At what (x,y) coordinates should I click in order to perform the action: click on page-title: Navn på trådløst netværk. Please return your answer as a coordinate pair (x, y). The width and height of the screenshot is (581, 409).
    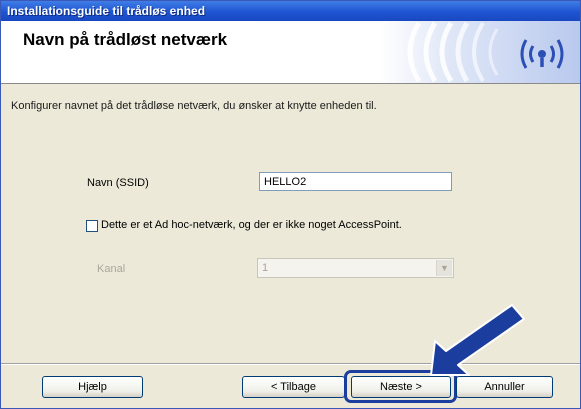
    Looking at the image, I should click on (125, 39).